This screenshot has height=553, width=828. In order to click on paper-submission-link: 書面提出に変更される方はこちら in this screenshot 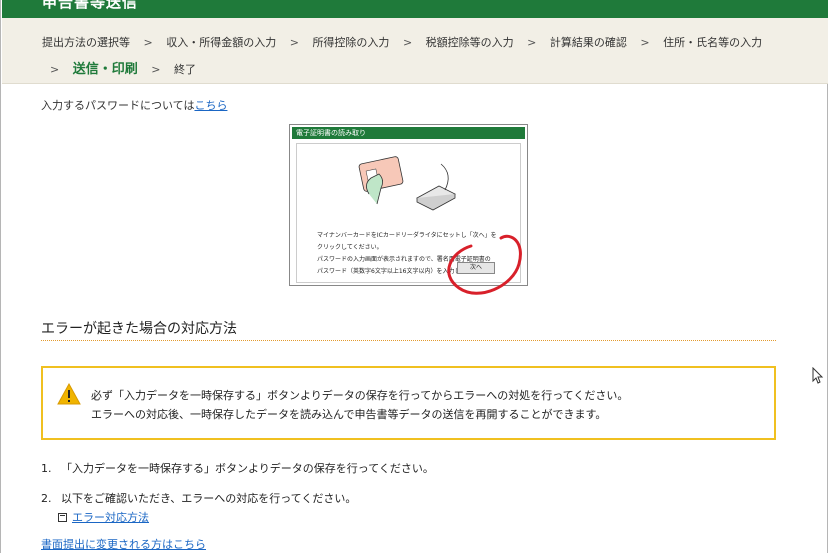, I will do `click(123, 544)`.